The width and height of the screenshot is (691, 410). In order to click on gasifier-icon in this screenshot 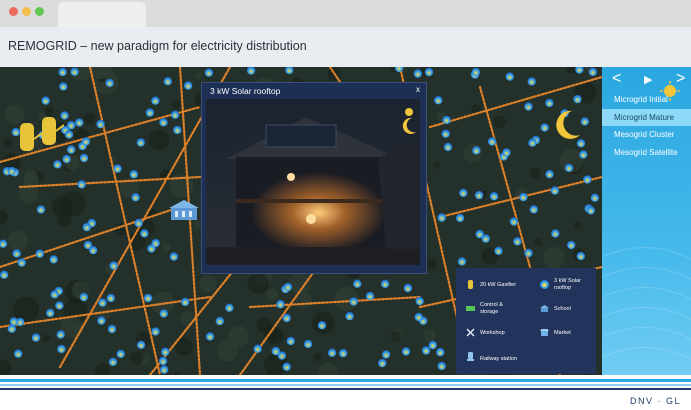, I will do `click(39, 133)`.